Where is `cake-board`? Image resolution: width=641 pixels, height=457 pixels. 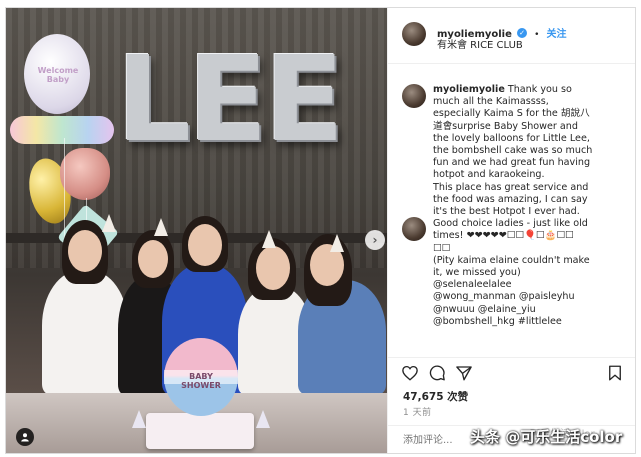 cake-board is located at coordinates (200, 431).